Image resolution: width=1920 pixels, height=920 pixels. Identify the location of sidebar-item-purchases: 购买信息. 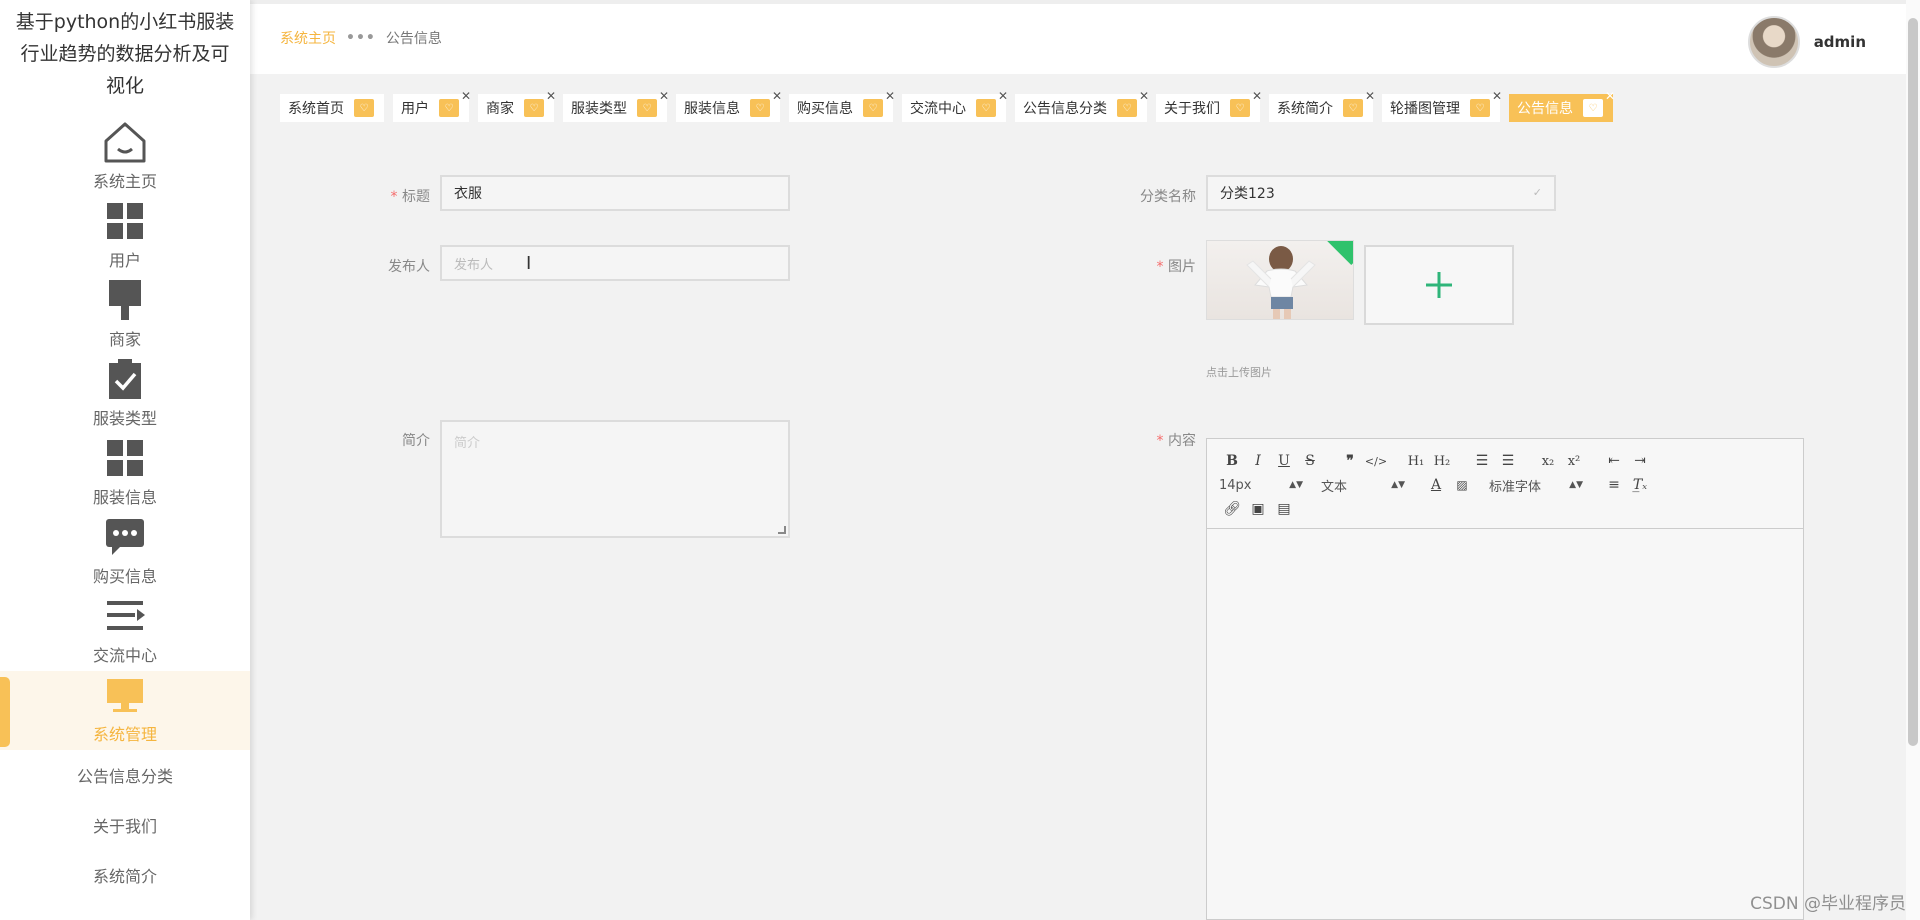
(125, 552).